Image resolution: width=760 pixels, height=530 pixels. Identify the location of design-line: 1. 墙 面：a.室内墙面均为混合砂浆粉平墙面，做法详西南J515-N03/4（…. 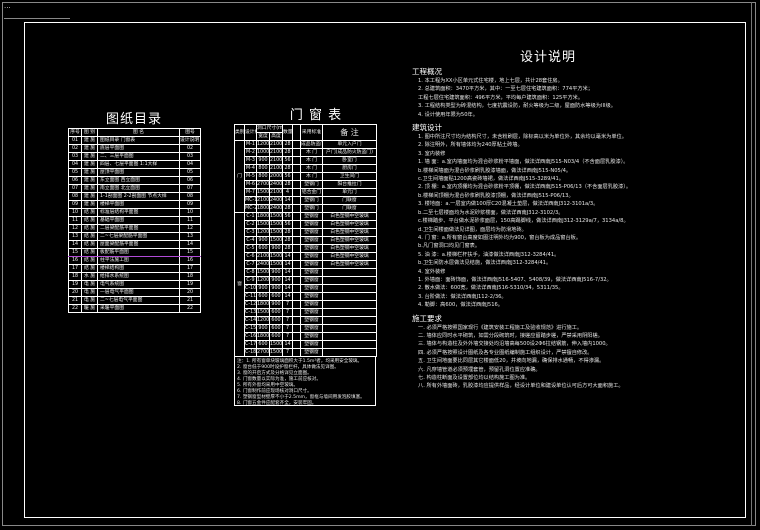
(523, 162).